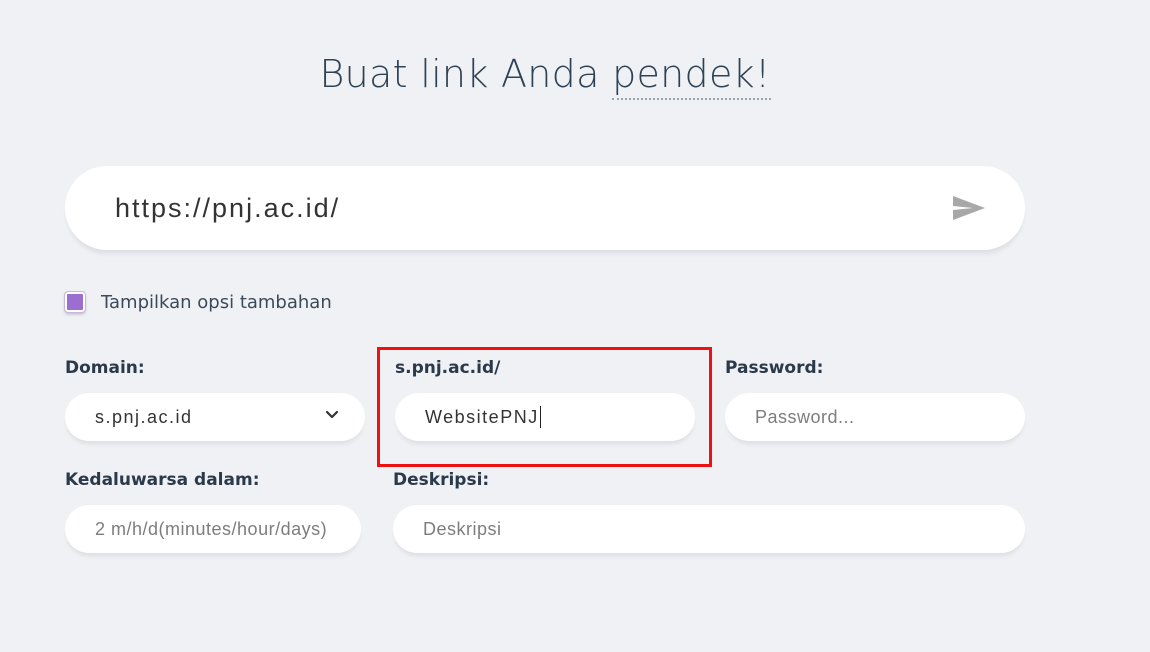 Image resolution: width=1150 pixels, height=652 pixels. I want to click on expire-input, so click(228, 529).